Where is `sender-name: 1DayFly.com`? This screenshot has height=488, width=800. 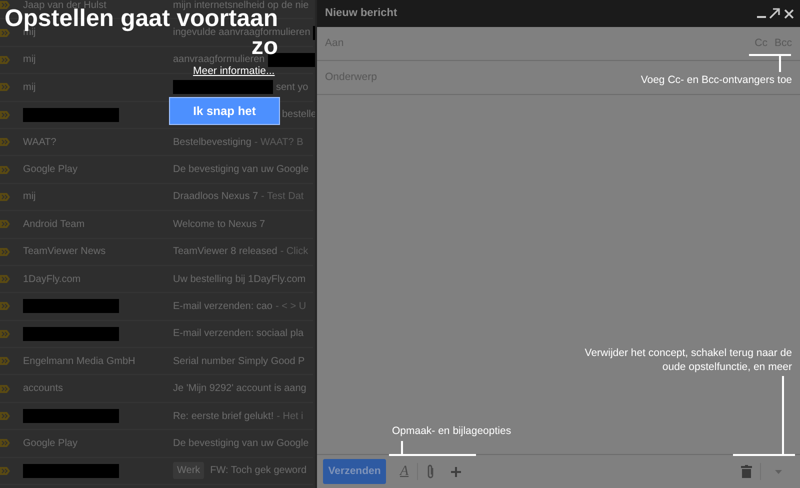 sender-name: 1DayFly.com is located at coordinates (52, 279).